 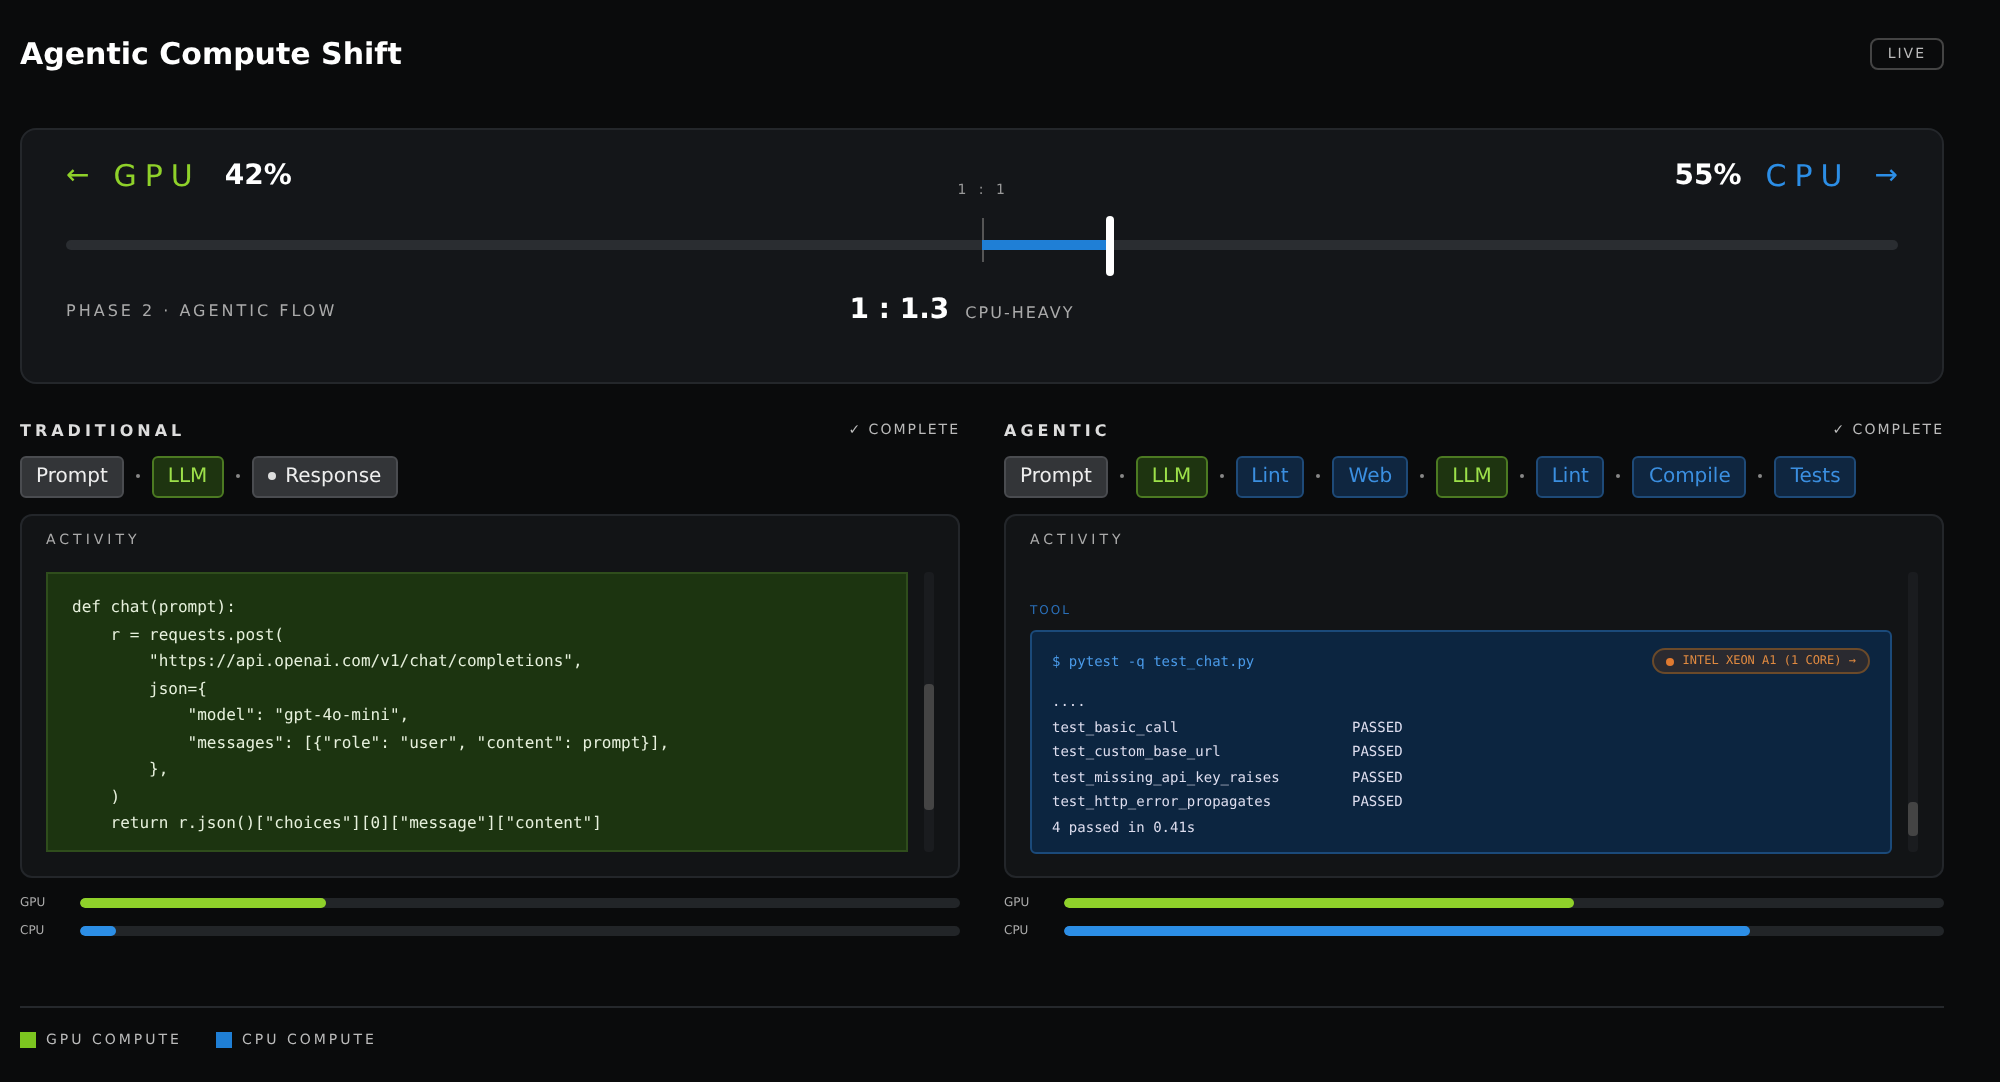 I want to click on dot-icon, so click(x=271, y=476).